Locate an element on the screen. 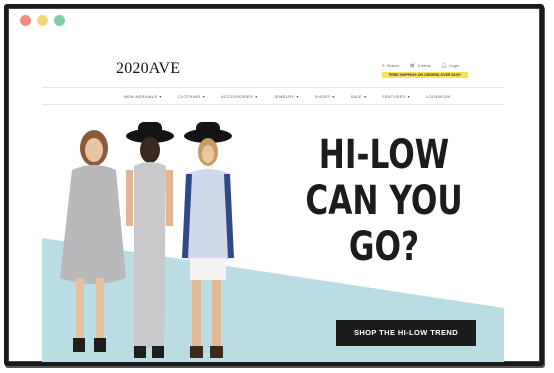  search-link: ⌕ Search is located at coordinates (391, 66).